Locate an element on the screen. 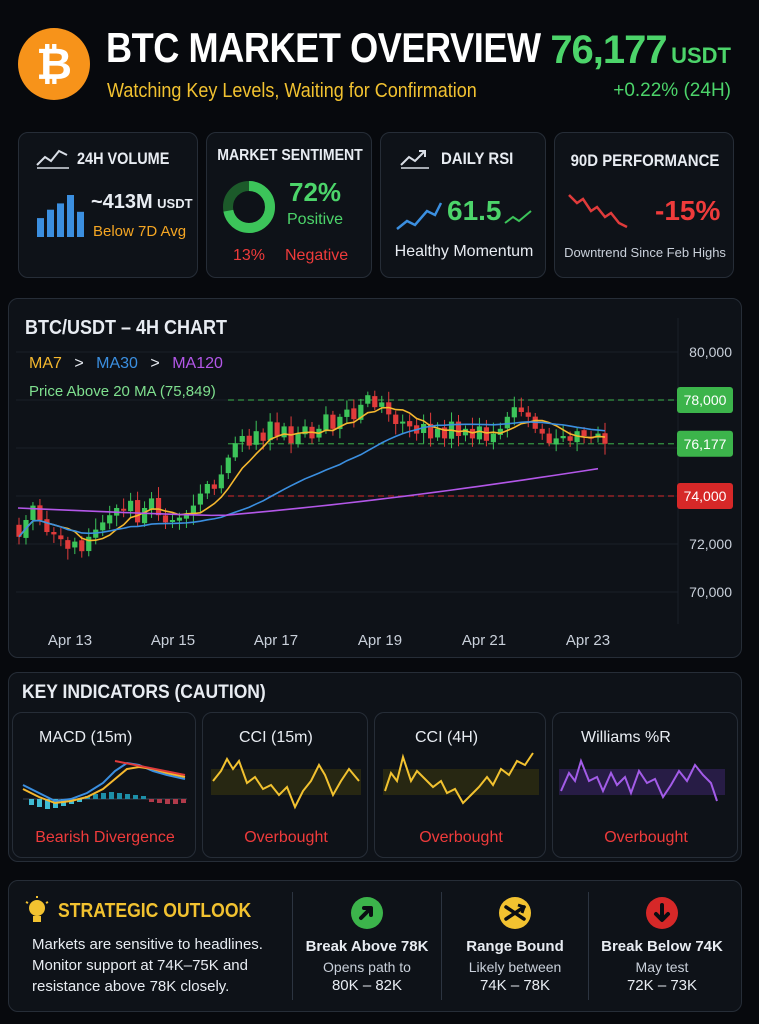 The width and height of the screenshot is (759, 1024). scenario-break-below: Break Below 74K May test 72K – 73K is located at coordinates (662, 945).